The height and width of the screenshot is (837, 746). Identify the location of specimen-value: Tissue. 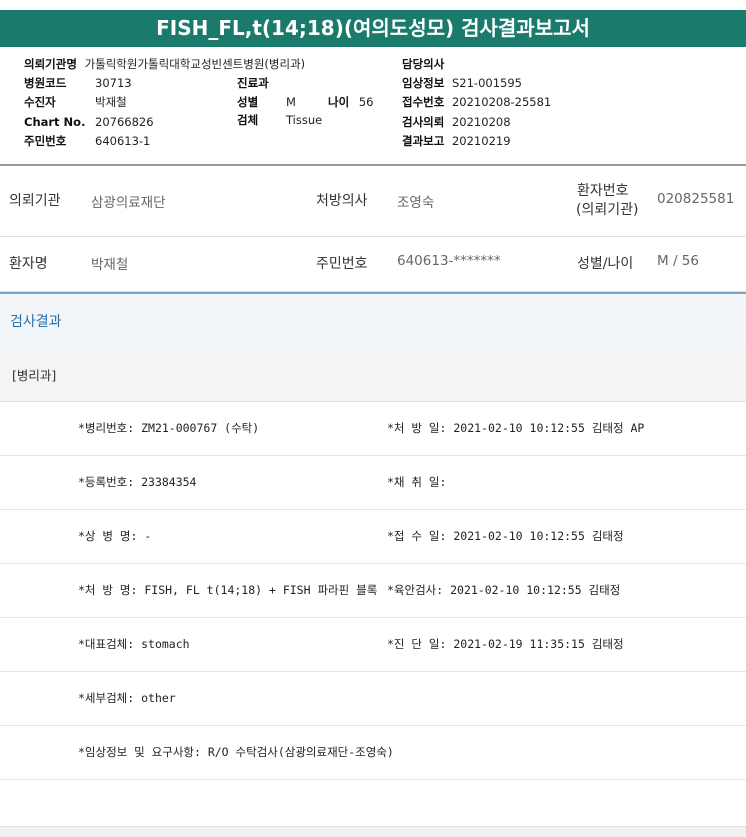
(304, 120).